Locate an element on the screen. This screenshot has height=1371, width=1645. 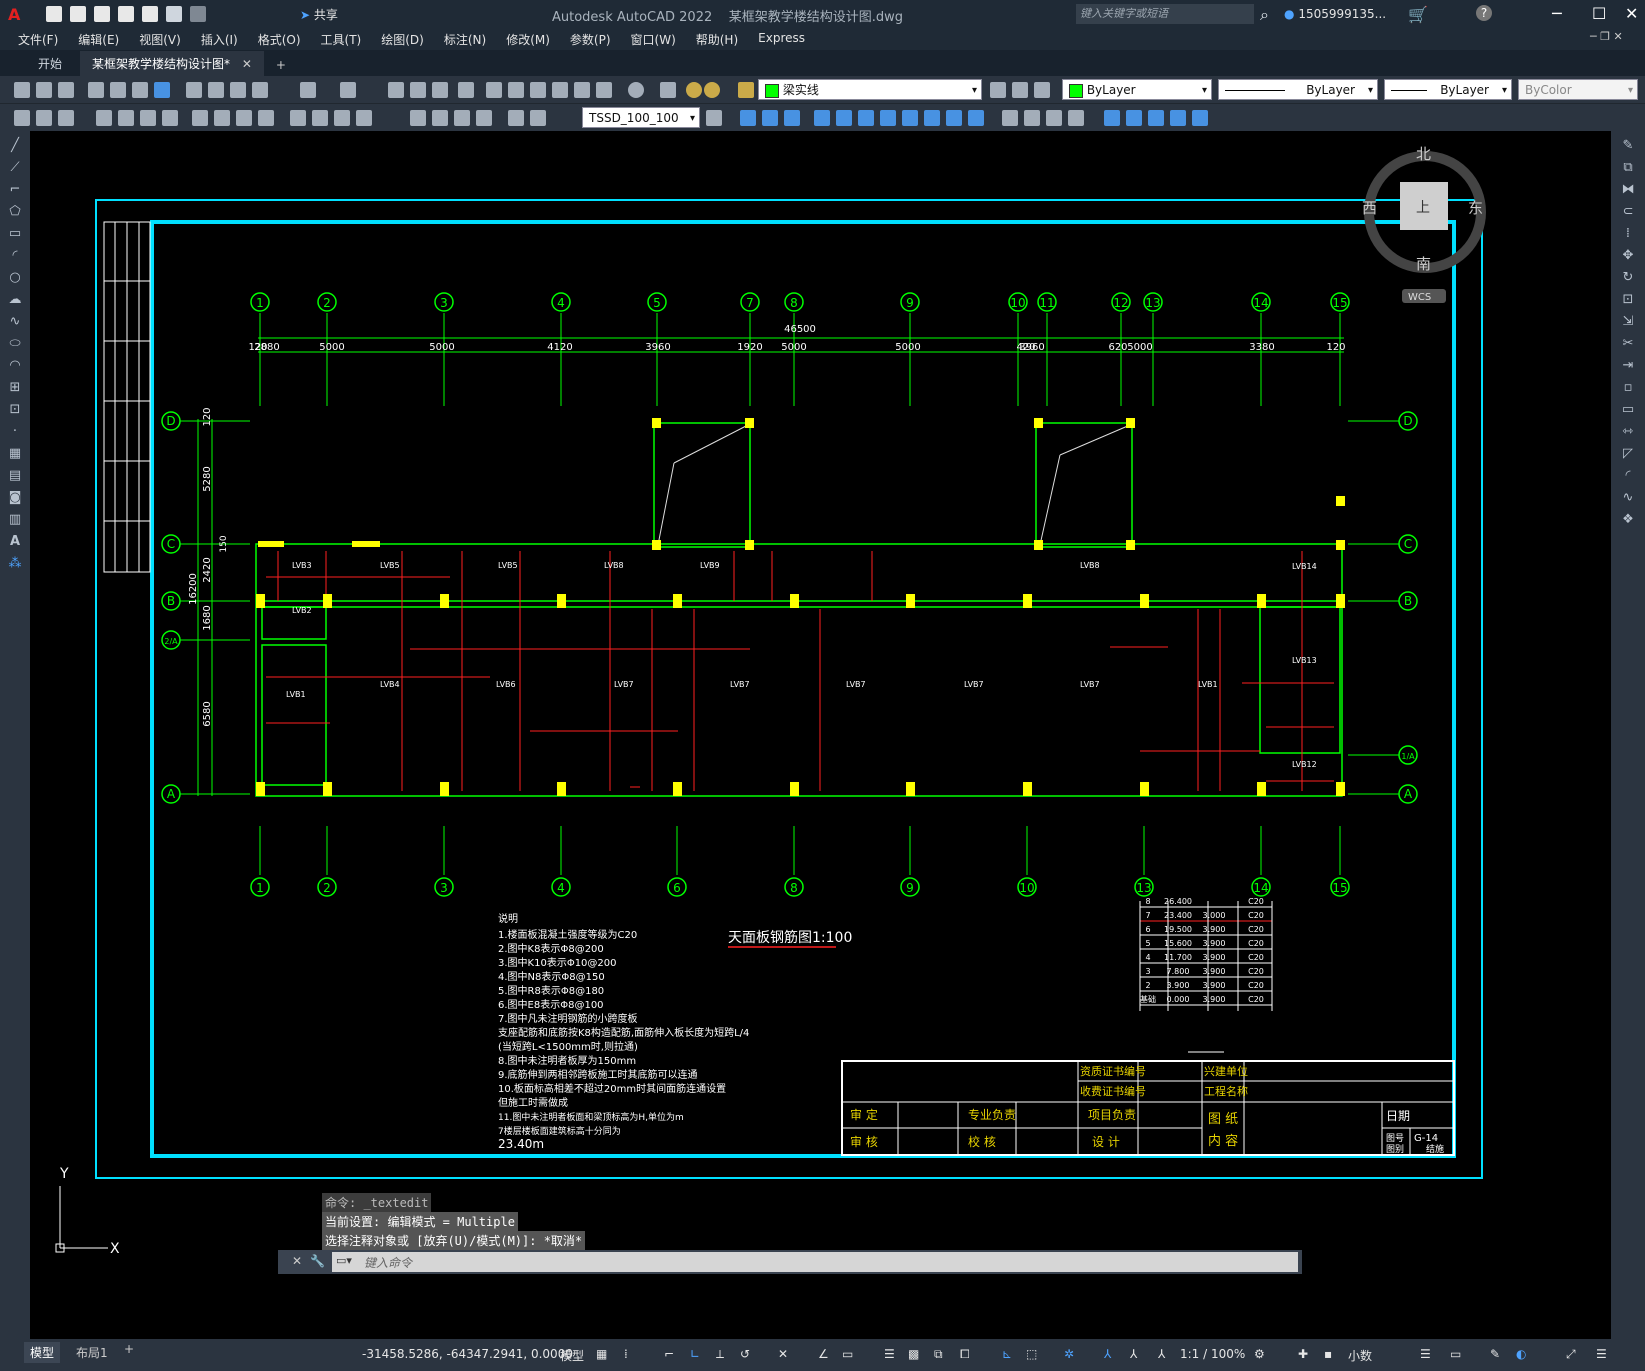
dim-aligned-icon is located at coordinates (44, 118).